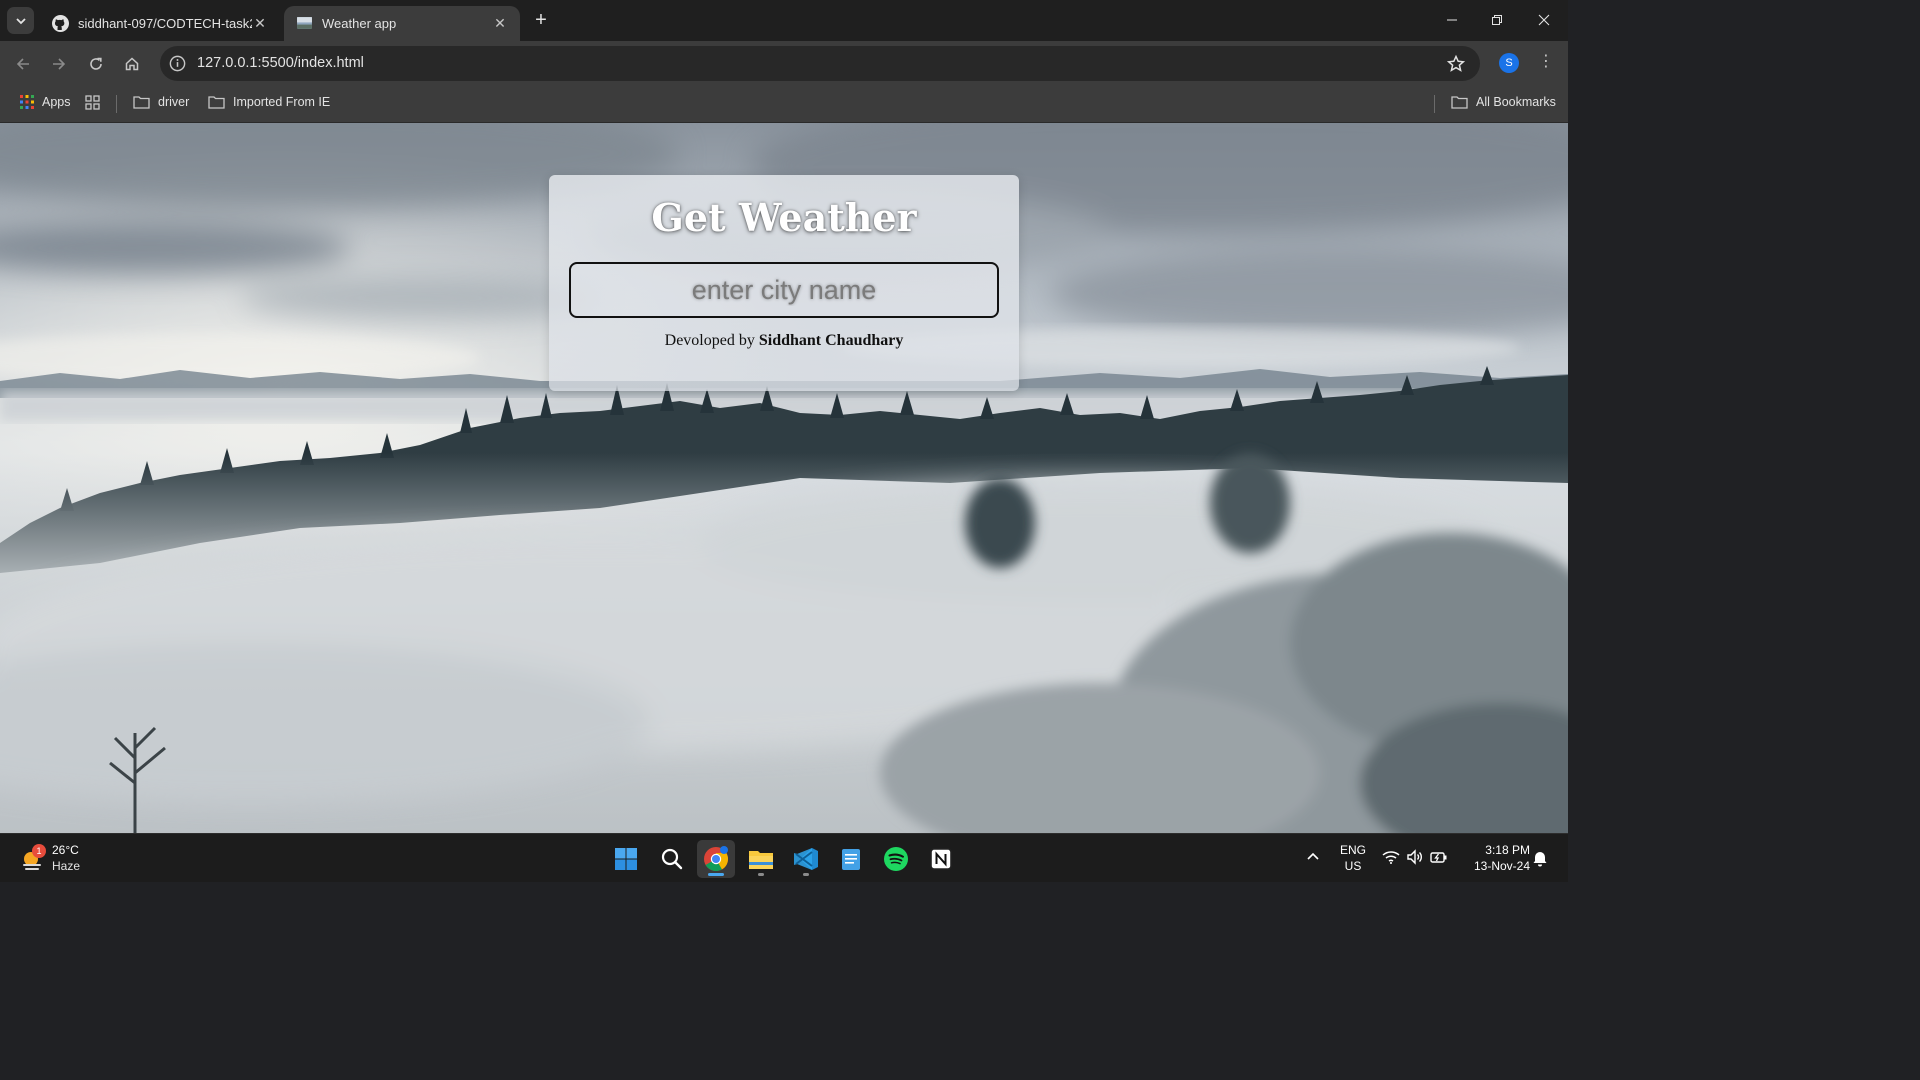  I want to click on address-bar: 127.0.0.1:5500/index.html, so click(820, 63).